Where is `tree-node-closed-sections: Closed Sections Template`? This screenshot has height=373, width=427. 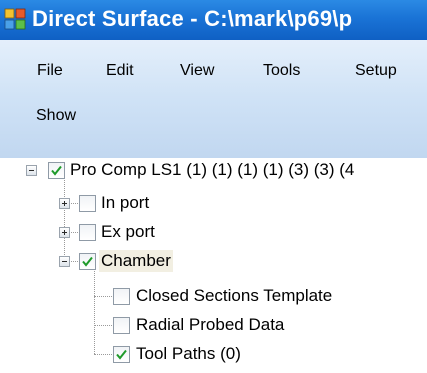
tree-node-closed-sections: Closed Sections Template is located at coordinates (234, 296).